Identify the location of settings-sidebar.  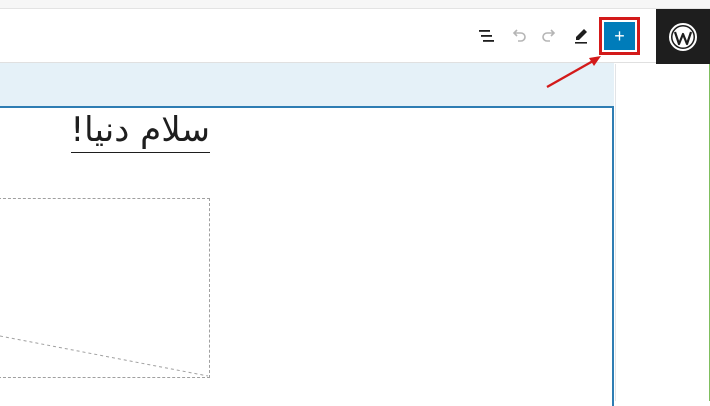
(662, 232).